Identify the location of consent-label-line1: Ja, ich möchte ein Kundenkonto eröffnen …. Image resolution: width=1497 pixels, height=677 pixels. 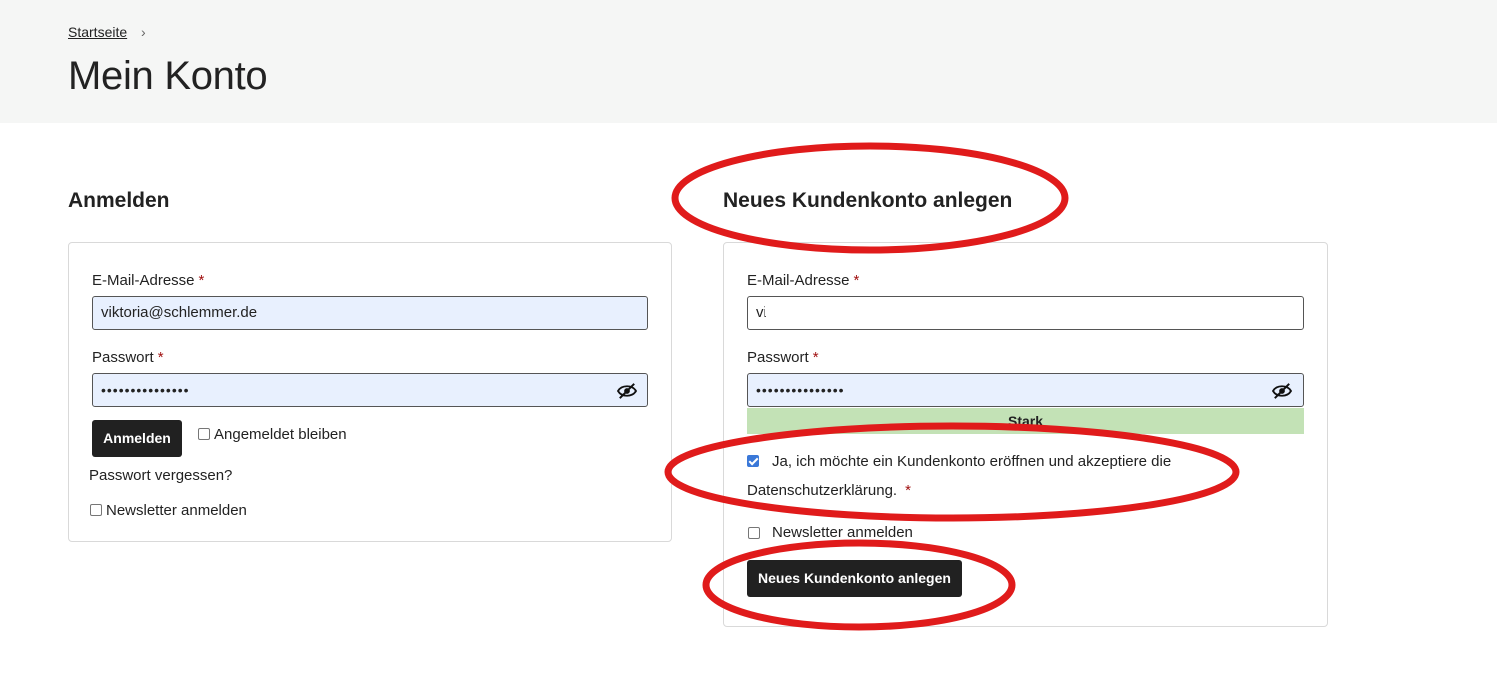
(972, 461).